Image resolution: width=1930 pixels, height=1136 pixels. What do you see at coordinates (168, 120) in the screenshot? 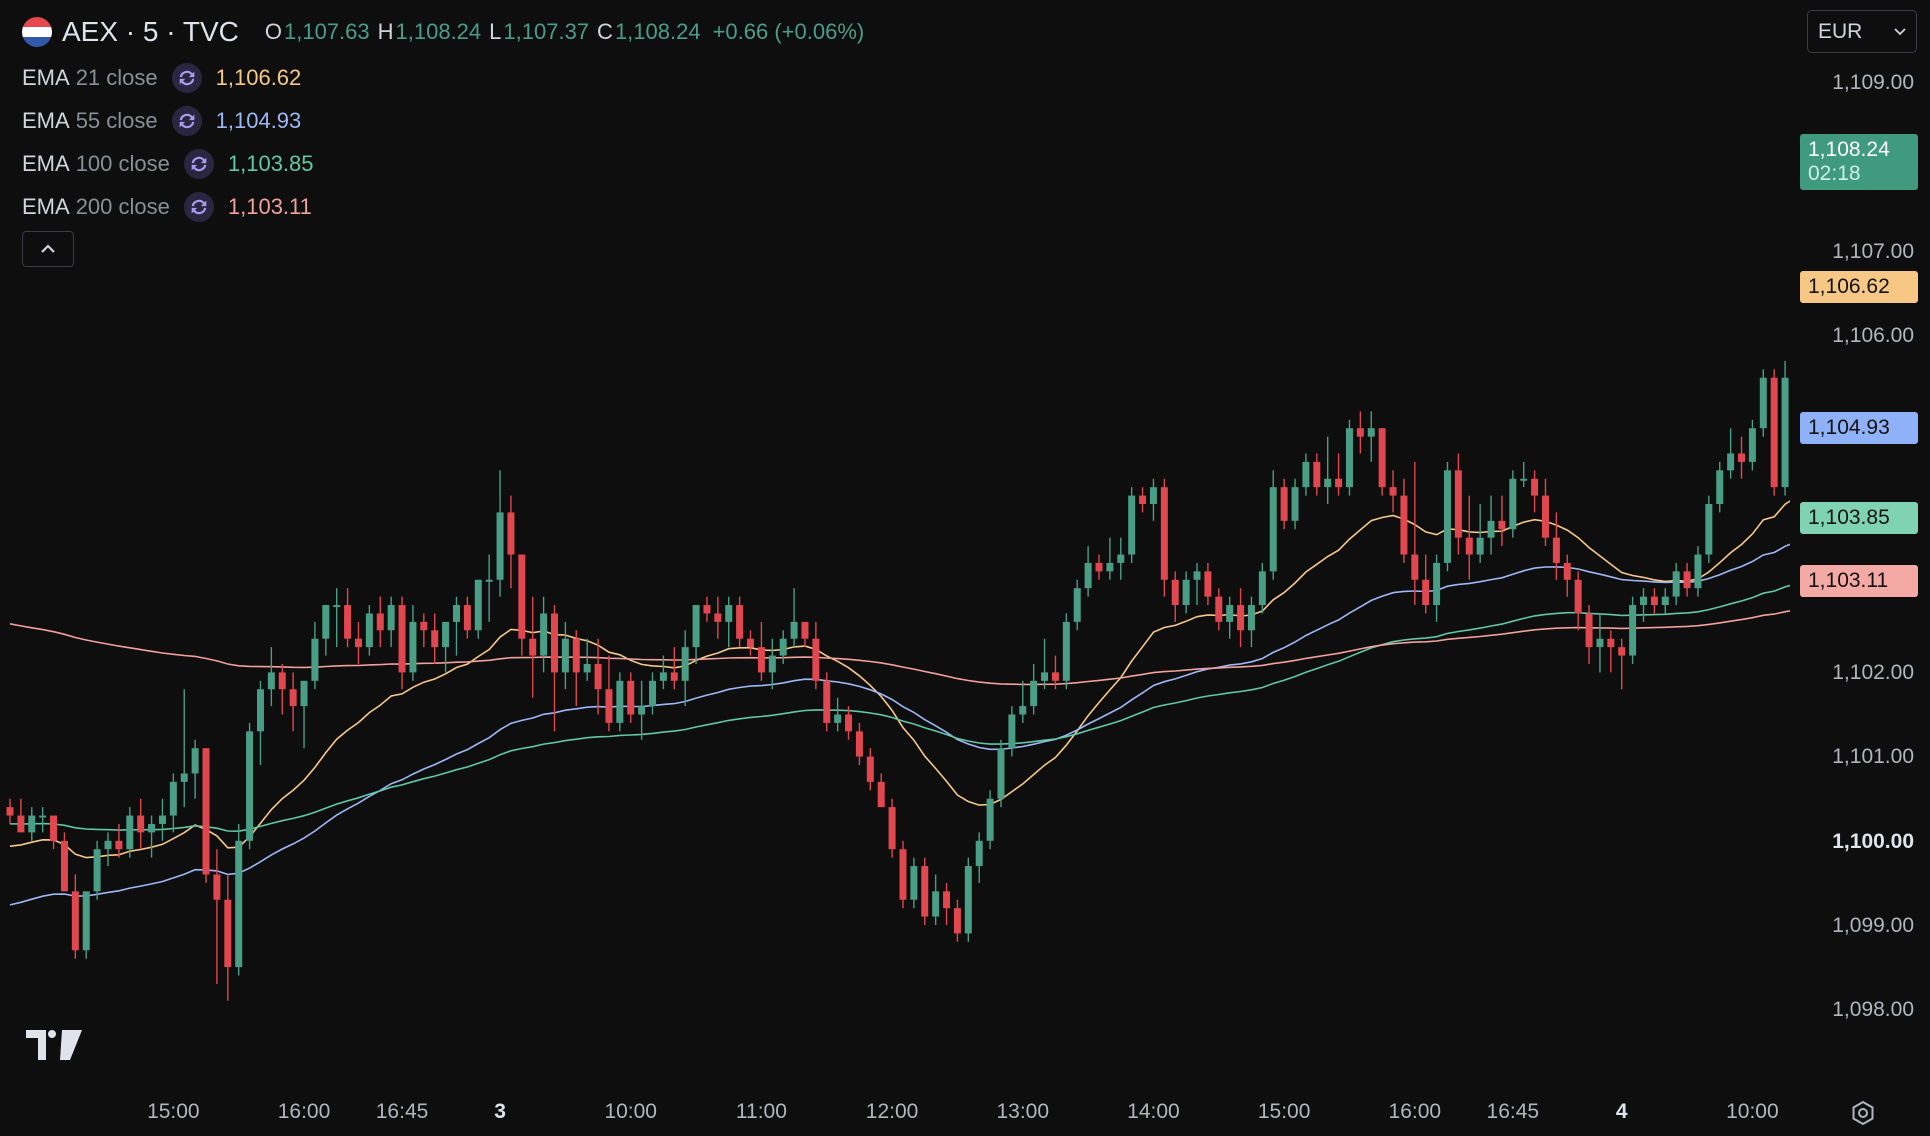
I see `legend-row-ema55: EMA 55 close 1,104.93` at bounding box center [168, 120].